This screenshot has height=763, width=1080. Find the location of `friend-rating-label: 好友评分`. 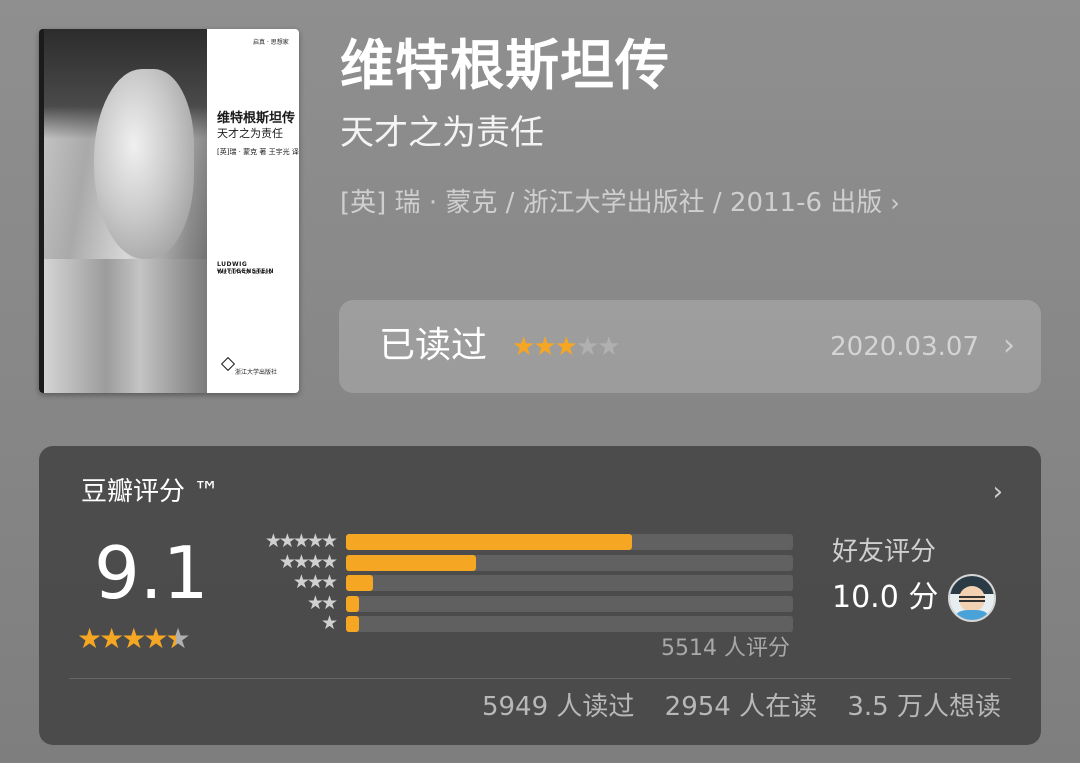

friend-rating-label: 好友评分 is located at coordinates (884, 552).